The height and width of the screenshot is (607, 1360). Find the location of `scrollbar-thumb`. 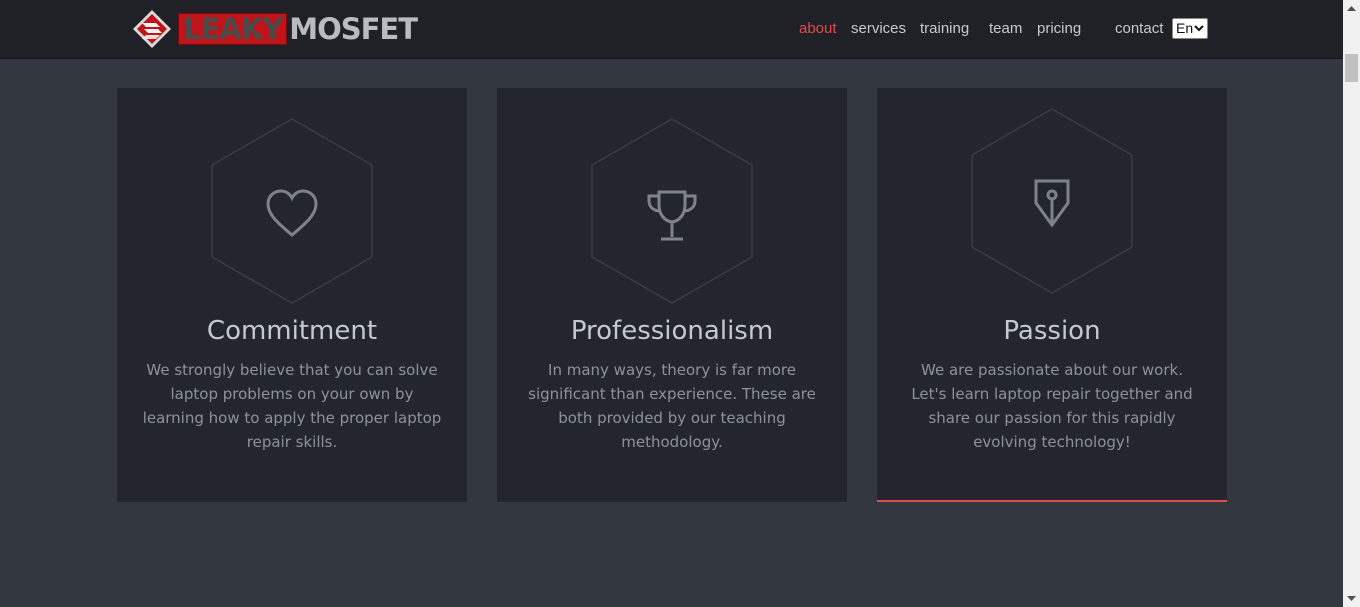

scrollbar-thumb is located at coordinates (1351, 68).